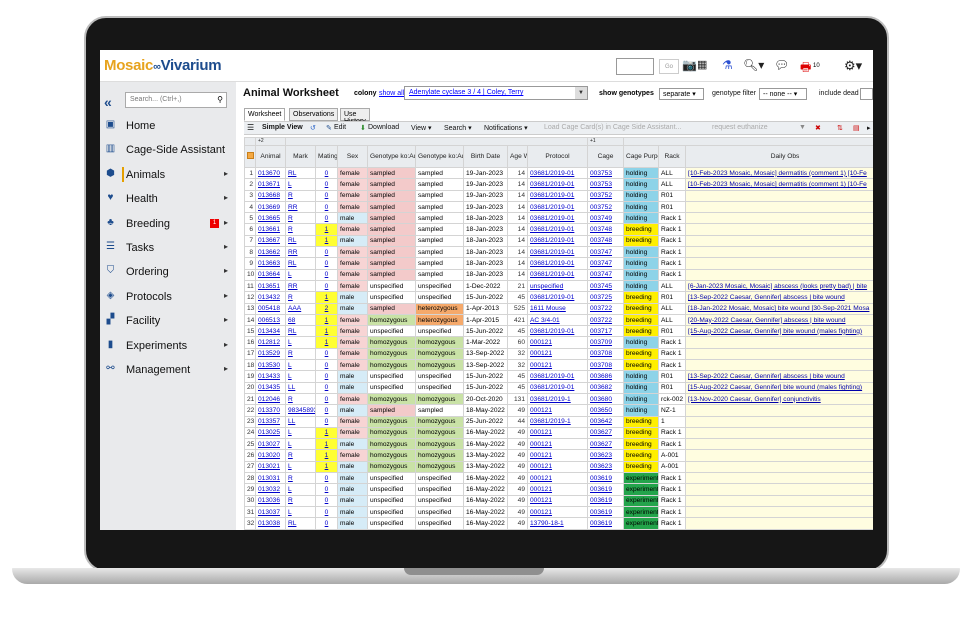  Describe the element at coordinates (300, 410) in the screenshot. I see `mark-link: 98345893` at that location.